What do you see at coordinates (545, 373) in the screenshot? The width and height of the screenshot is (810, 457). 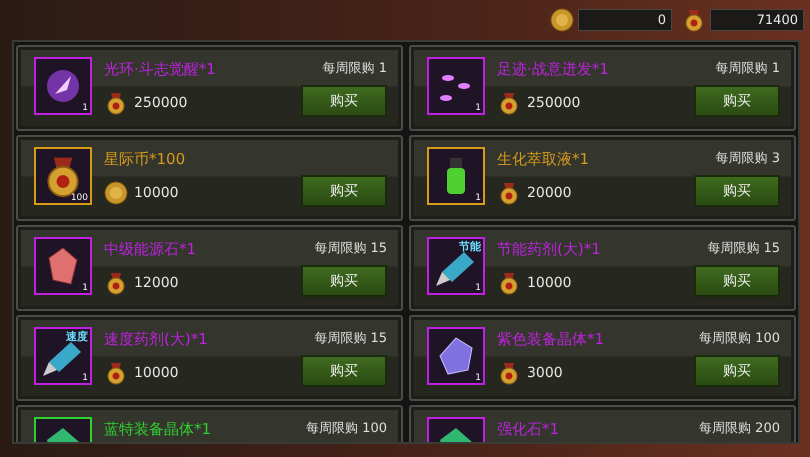 I see `item-price: 3000` at bounding box center [545, 373].